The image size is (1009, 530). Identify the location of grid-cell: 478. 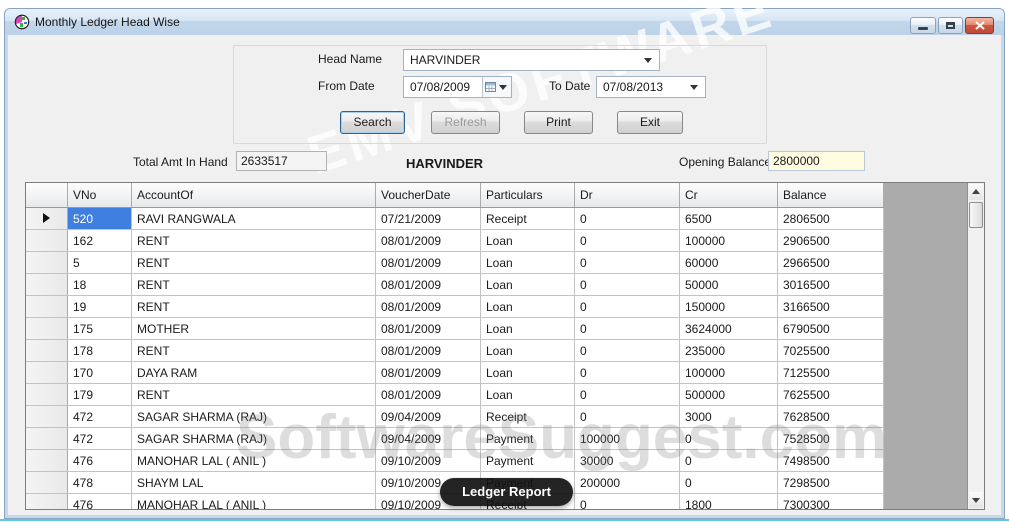
(99, 482).